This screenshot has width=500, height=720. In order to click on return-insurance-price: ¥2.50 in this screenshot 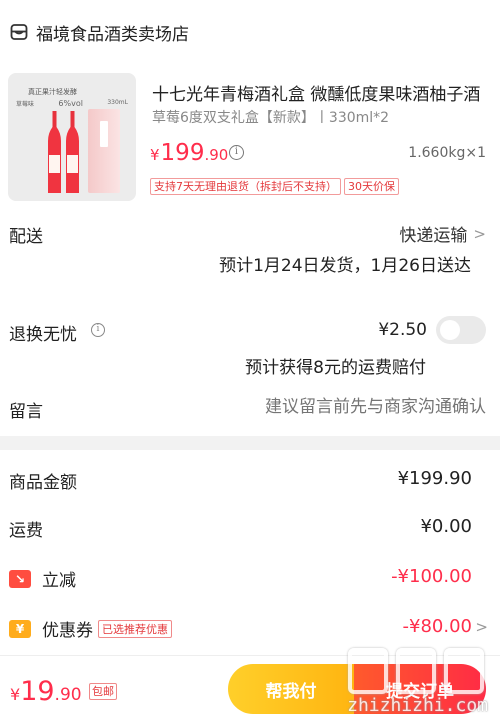, I will do `click(402, 330)`.